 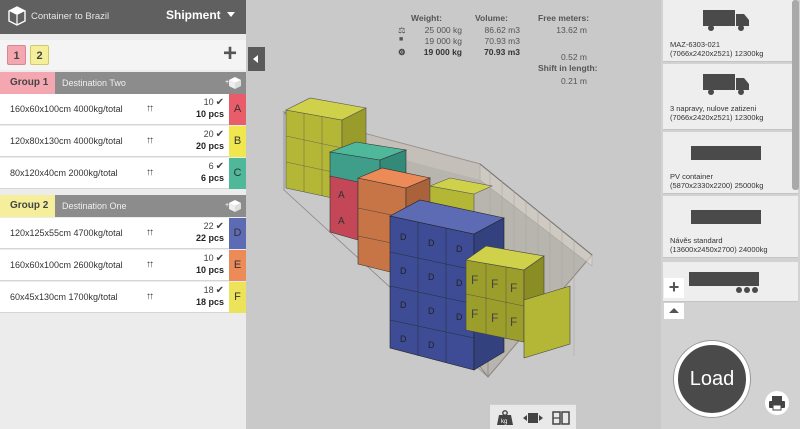 What do you see at coordinates (344, 208) in the screenshot?
I see `cargo-block-a: A A` at bounding box center [344, 208].